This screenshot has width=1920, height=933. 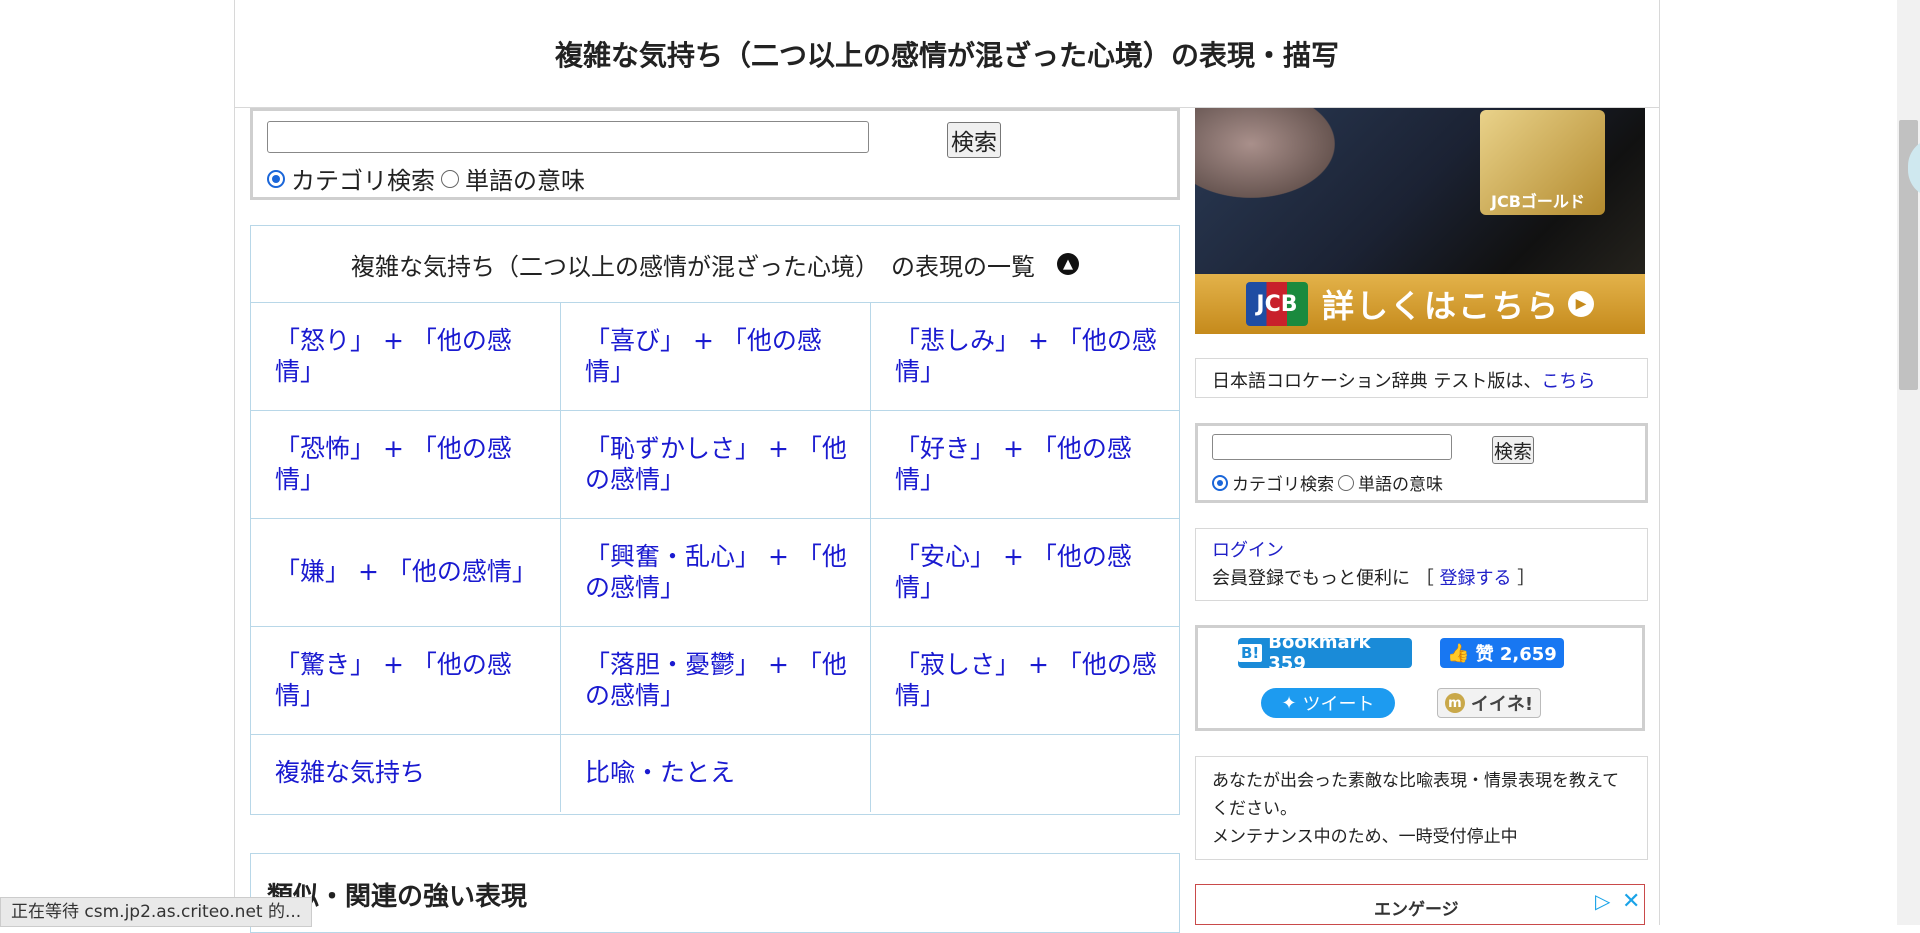 I want to click on radio-word-meaning, so click(x=450, y=178).